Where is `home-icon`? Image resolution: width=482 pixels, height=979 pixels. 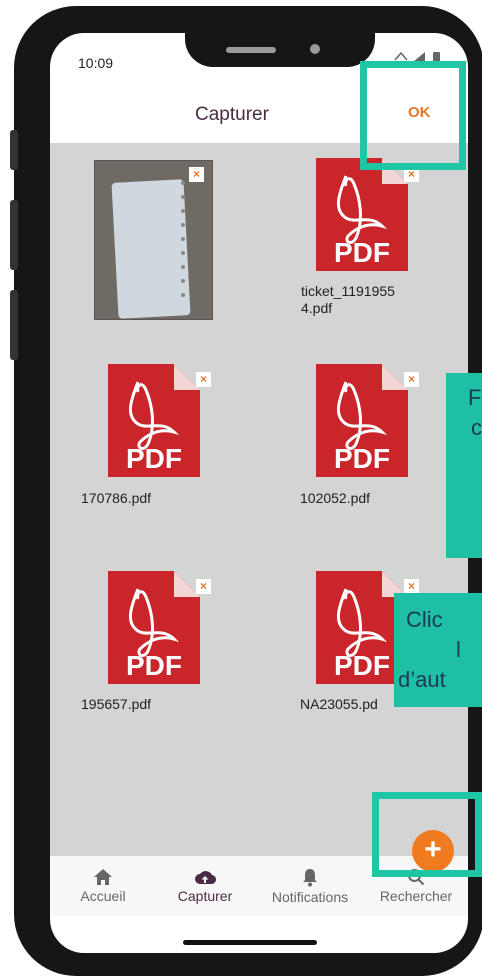
home-icon is located at coordinates (103, 877).